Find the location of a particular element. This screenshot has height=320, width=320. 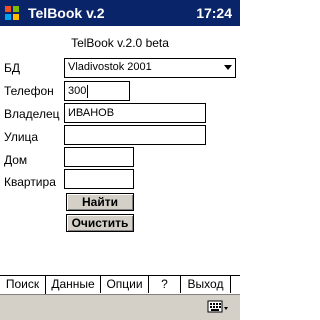

find-button: Найти is located at coordinates (100, 202).